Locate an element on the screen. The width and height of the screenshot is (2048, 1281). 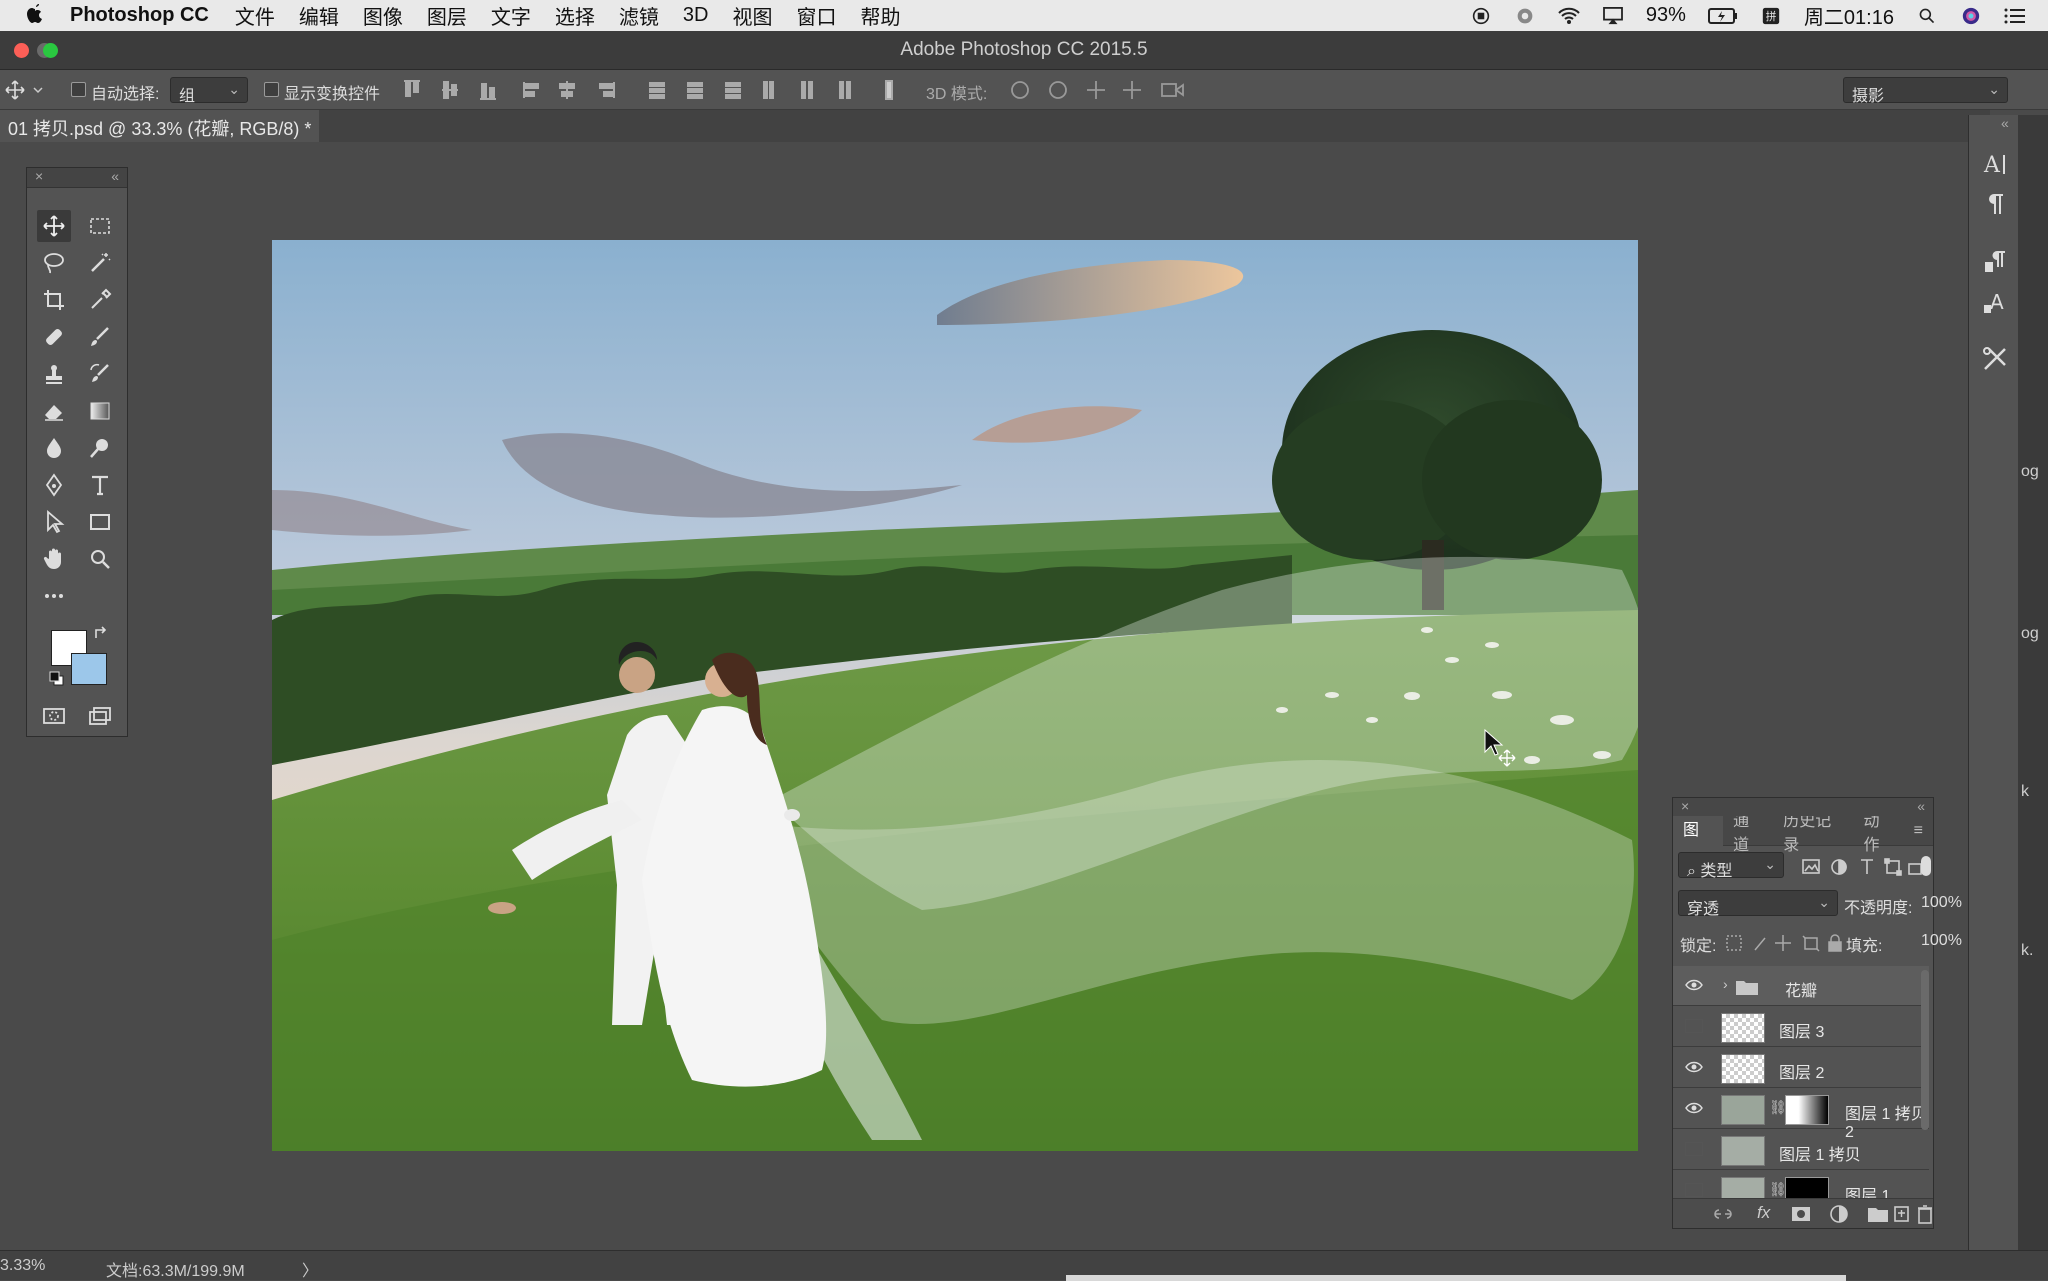
tools-panel-header: × « is located at coordinates (77, 178).